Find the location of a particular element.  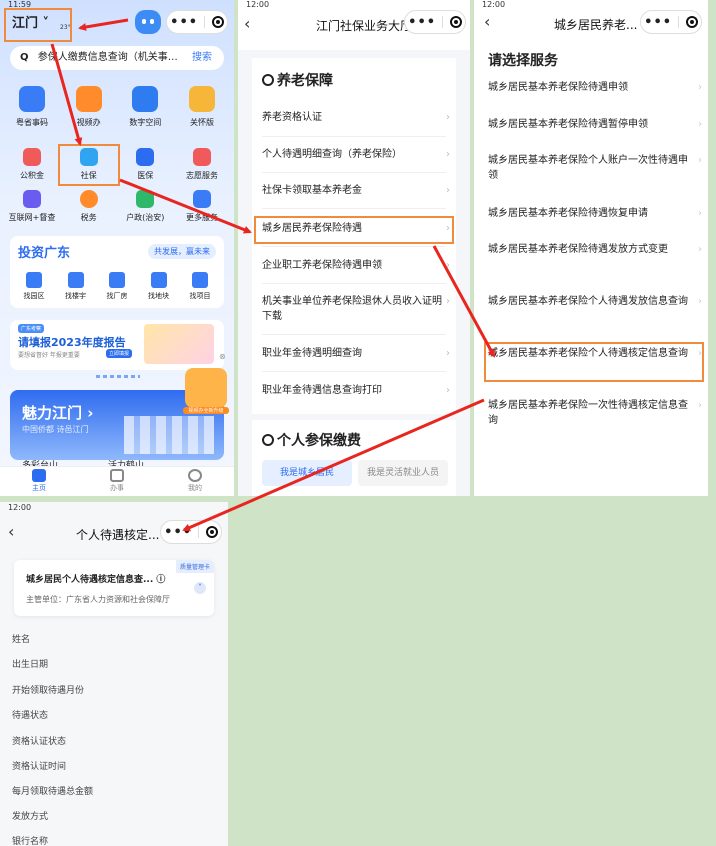

arrow-to-rural-pension is located at coordinates (185, 206).